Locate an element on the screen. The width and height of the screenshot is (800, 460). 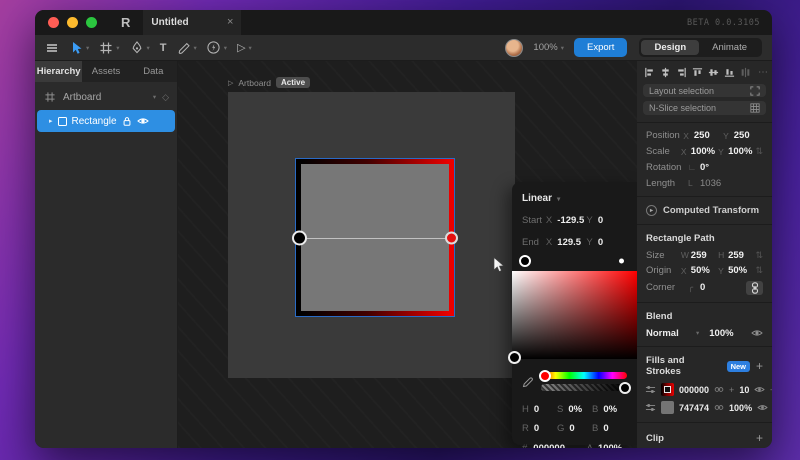
start-x-field: -129.5 is located at coordinates (571, 220).